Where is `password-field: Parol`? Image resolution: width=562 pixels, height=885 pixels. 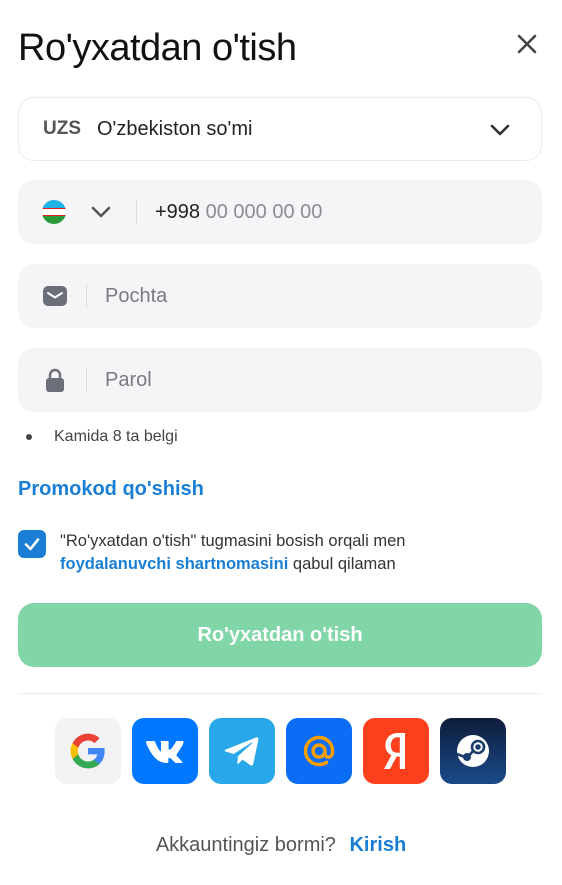 password-field: Parol is located at coordinates (280, 380).